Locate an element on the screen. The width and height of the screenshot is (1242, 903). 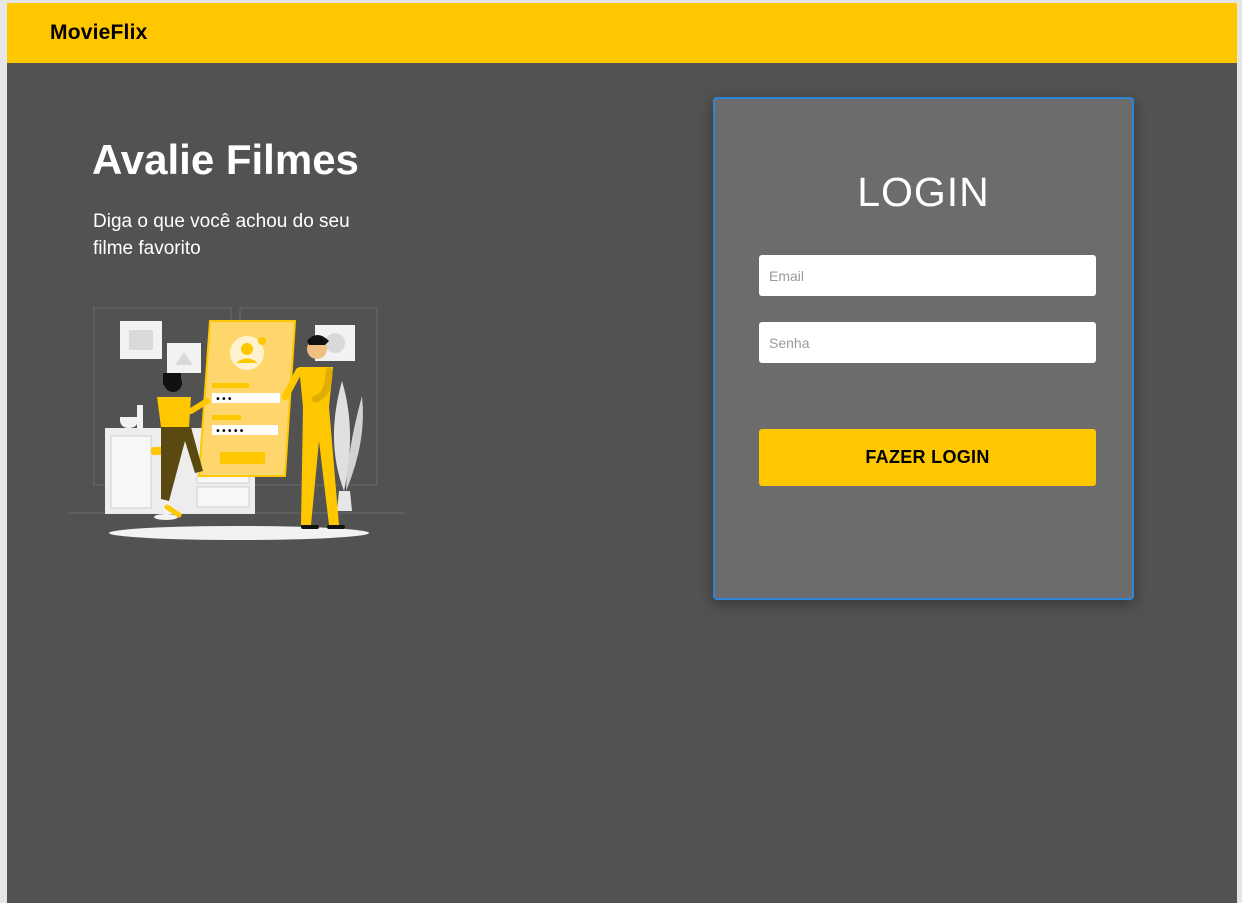
password-field is located at coordinates (927, 342).